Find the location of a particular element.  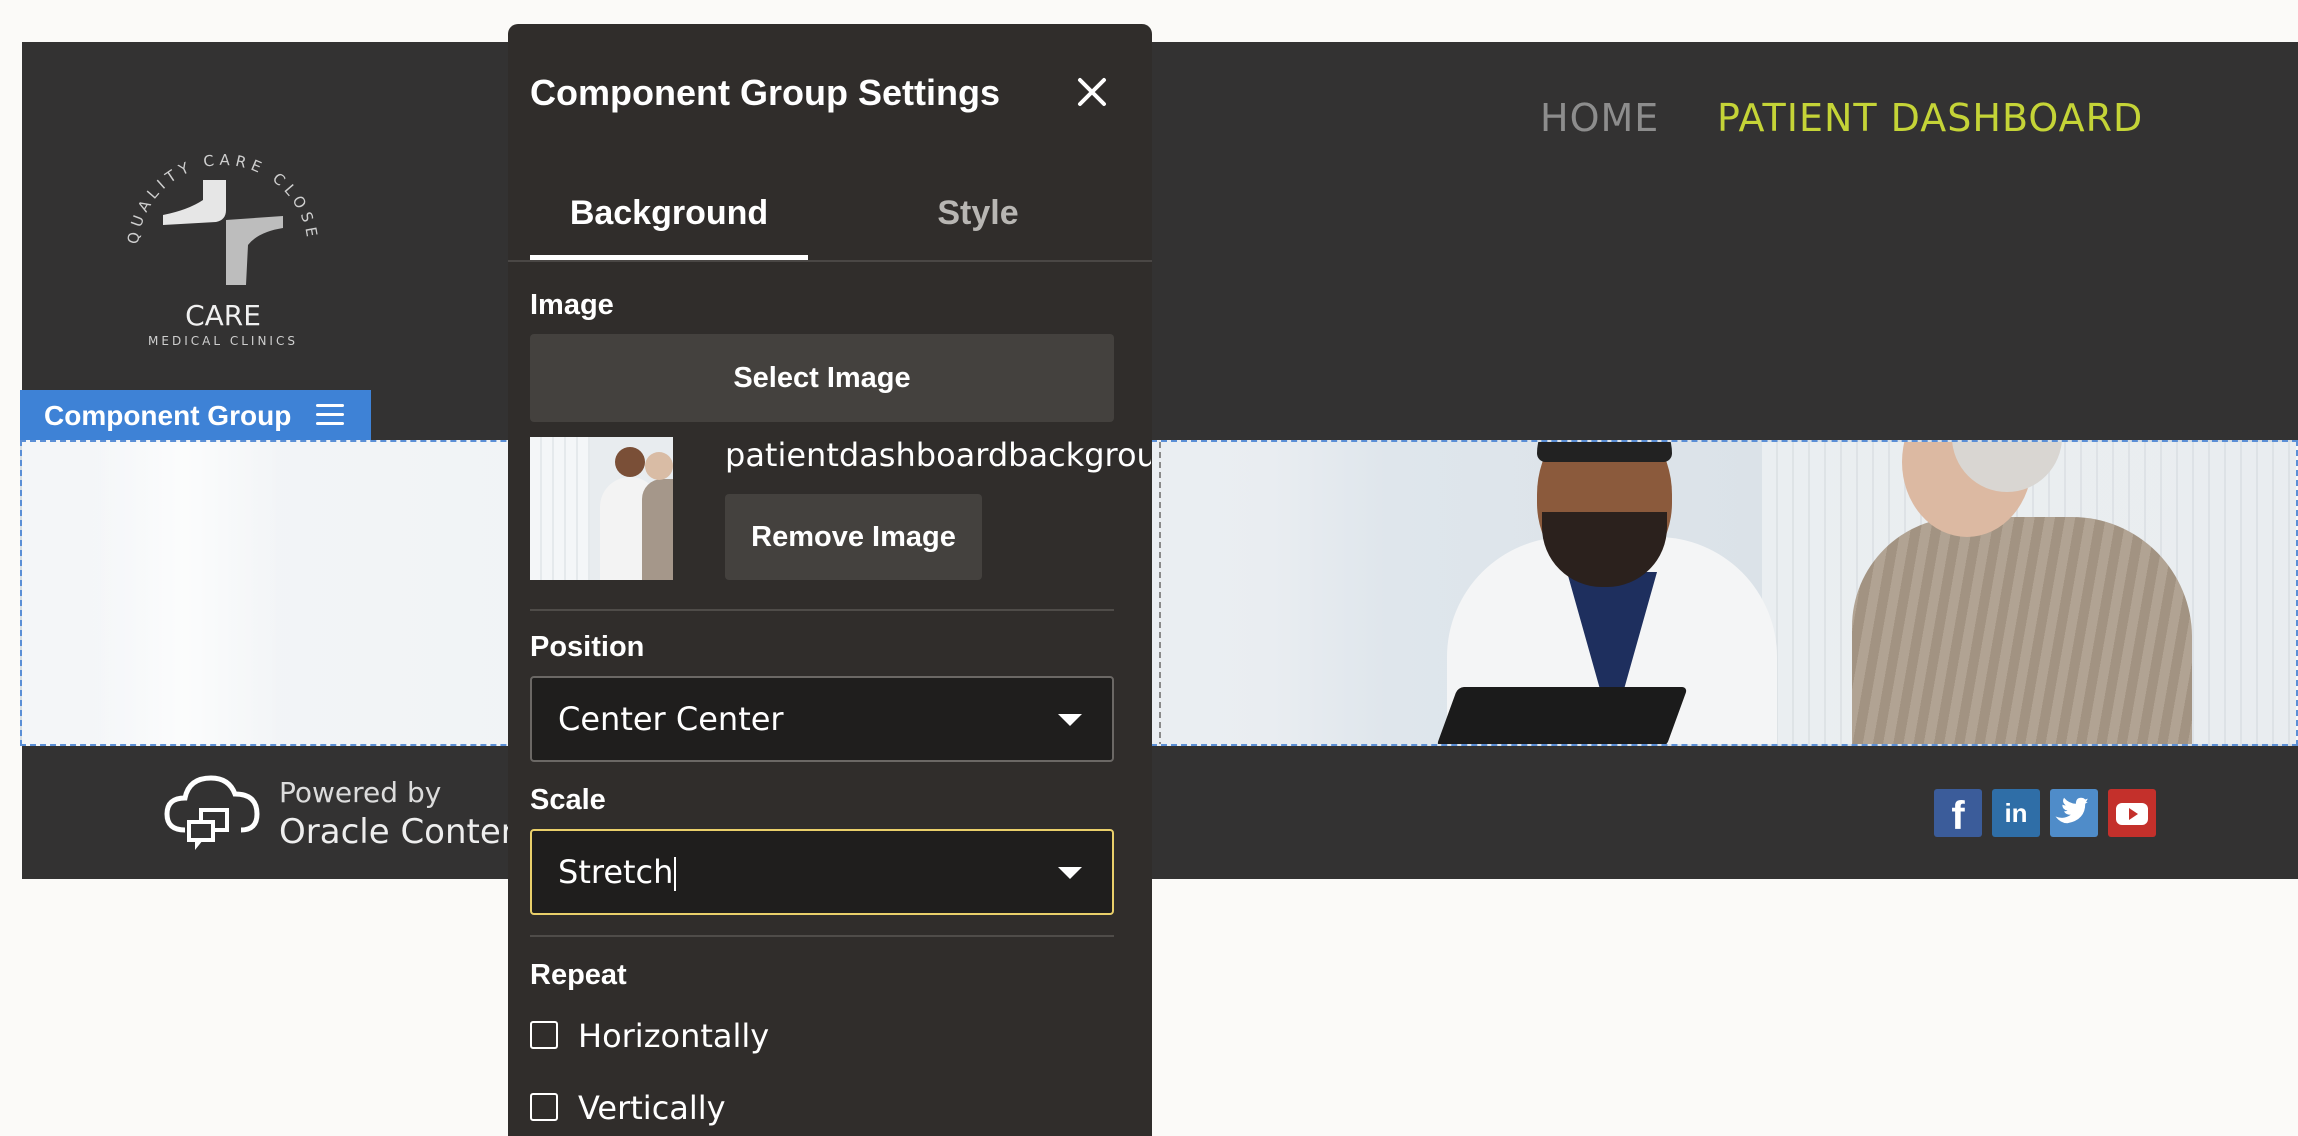

component-group-label: Component Group is located at coordinates (168, 415).